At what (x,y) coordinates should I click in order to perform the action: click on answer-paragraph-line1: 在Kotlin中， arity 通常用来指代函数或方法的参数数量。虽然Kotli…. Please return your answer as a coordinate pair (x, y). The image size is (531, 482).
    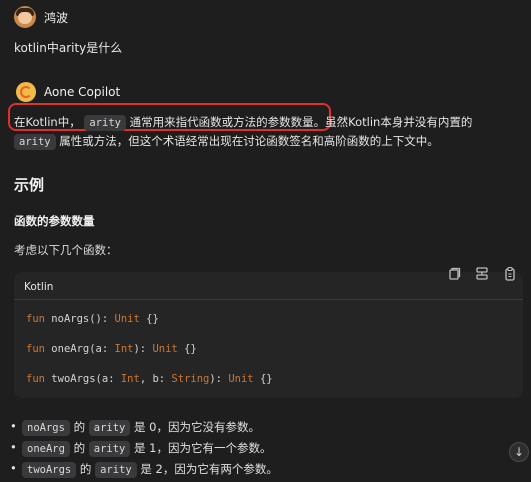
    Looking at the image, I should click on (243, 122).